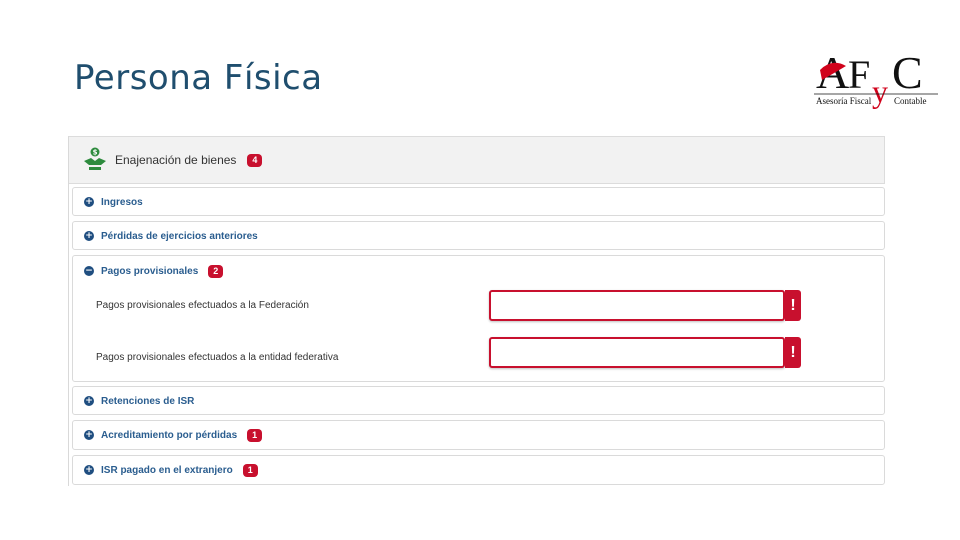 This screenshot has height=540, width=960. Describe the element at coordinates (95, 160) in the screenshot. I see `money-handshake-icon: $` at that location.